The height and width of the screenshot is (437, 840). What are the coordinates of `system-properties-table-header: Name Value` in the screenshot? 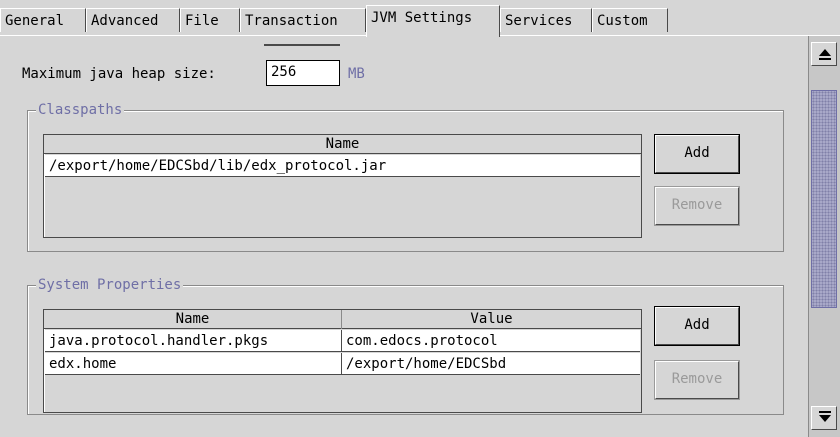 It's located at (342, 319).